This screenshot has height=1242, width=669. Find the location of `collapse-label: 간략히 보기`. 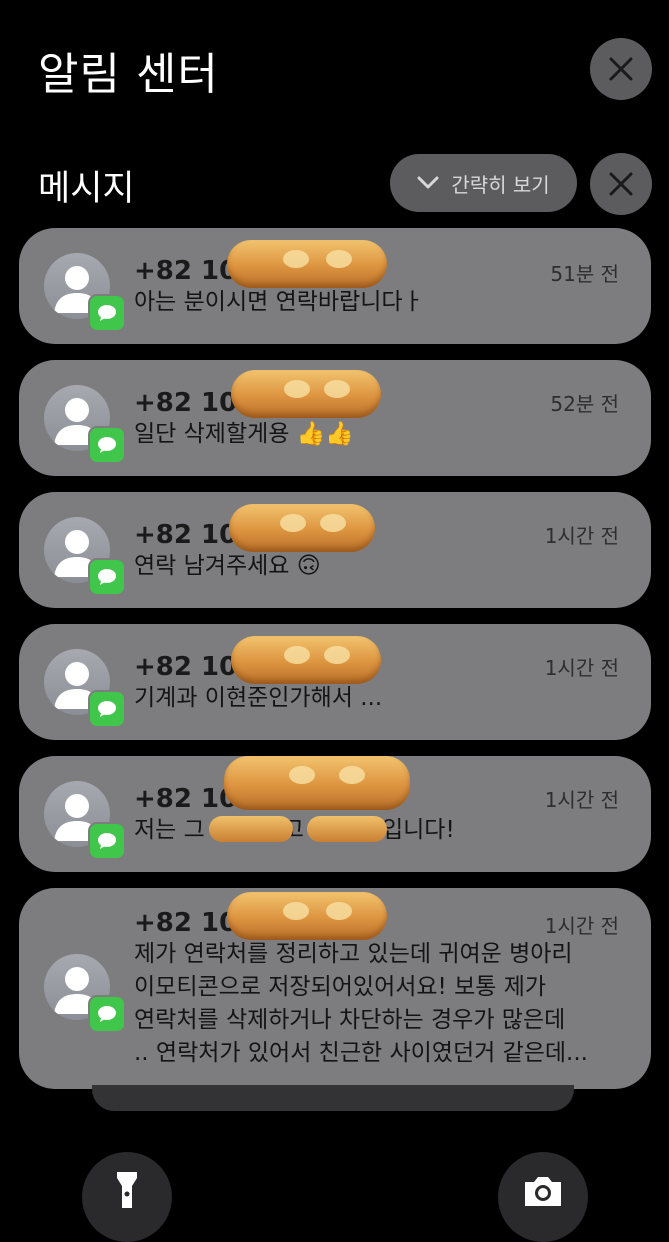

collapse-label: 간략히 보기 is located at coordinates (500, 184).